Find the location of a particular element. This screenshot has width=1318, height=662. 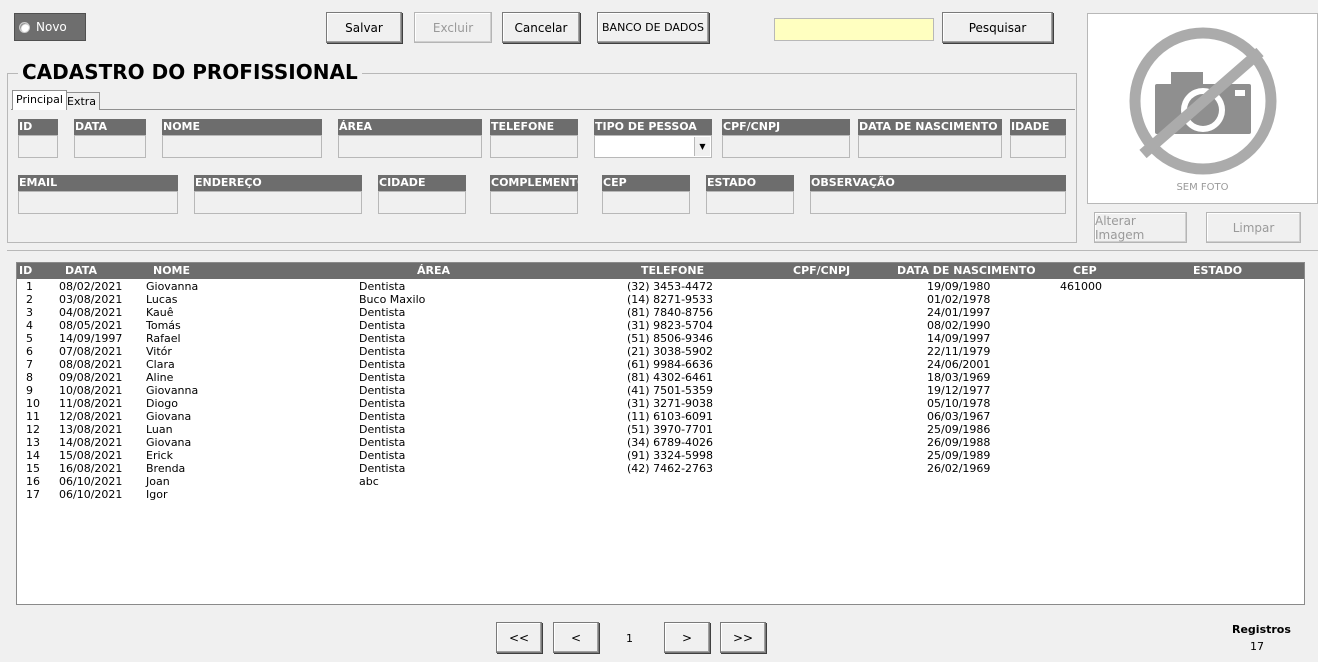

col-area: ÁREA is located at coordinates (434, 270).